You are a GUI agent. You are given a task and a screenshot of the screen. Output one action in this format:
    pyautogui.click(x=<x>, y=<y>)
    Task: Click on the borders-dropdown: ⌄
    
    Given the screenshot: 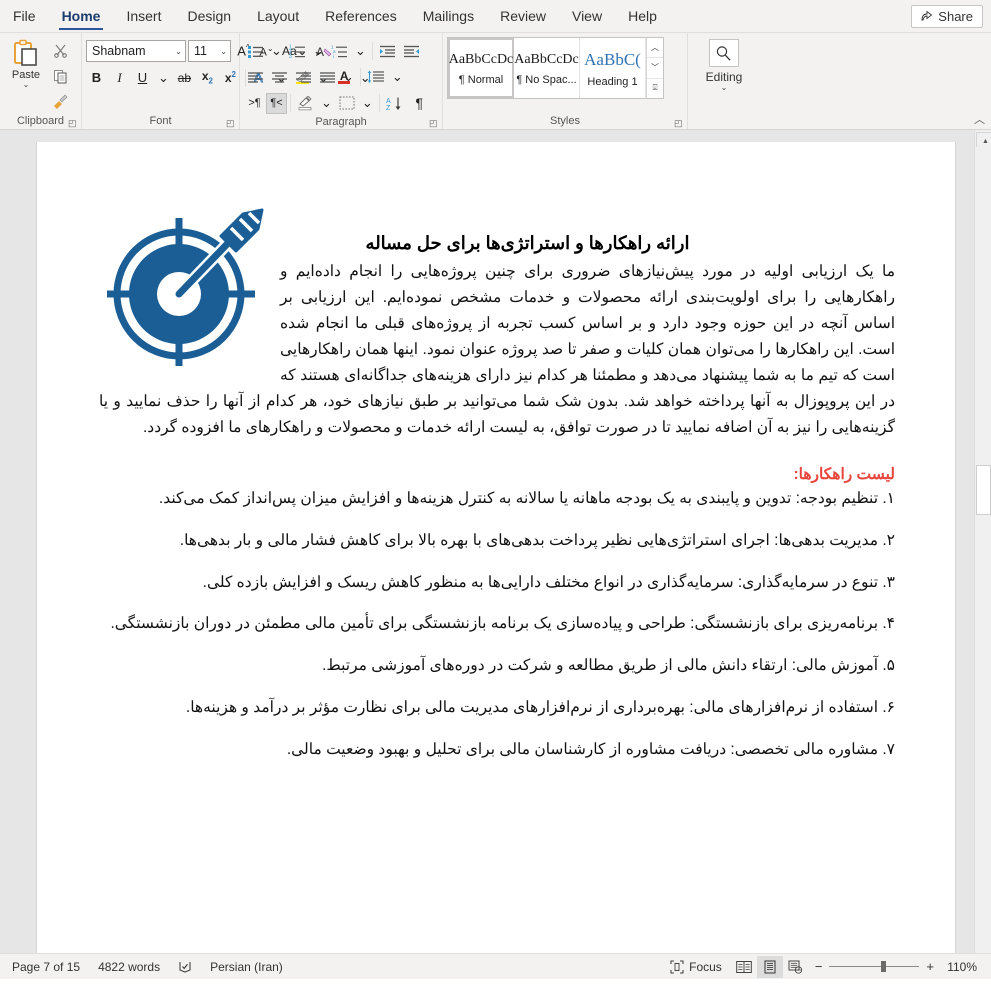 What is the action you would take?
    pyautogui.click(x=367, y=103)
    